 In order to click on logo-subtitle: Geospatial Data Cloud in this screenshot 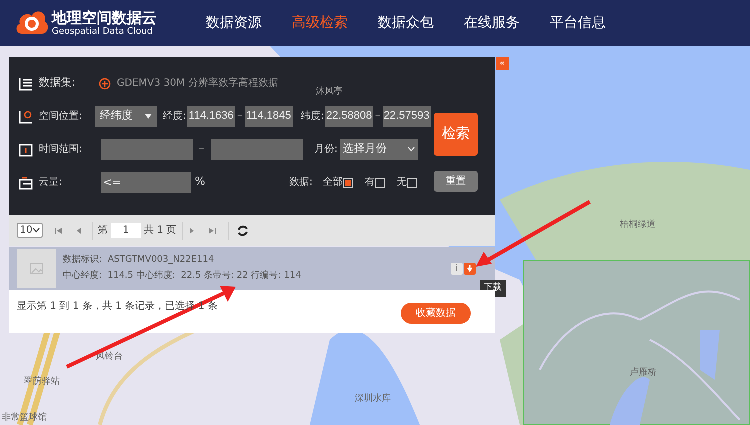, I will do `click(103, 32)`.